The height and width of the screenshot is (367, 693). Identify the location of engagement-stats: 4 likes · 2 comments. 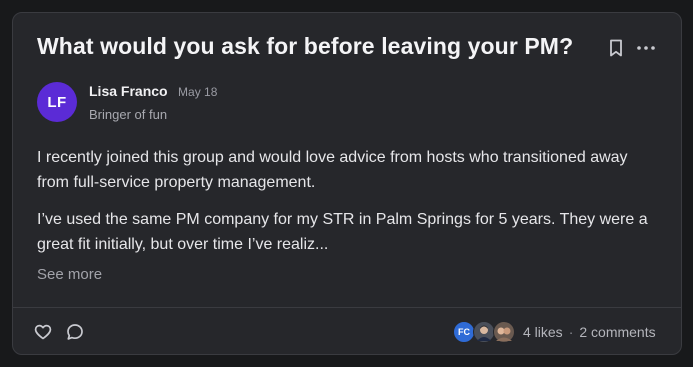
(589, 332).